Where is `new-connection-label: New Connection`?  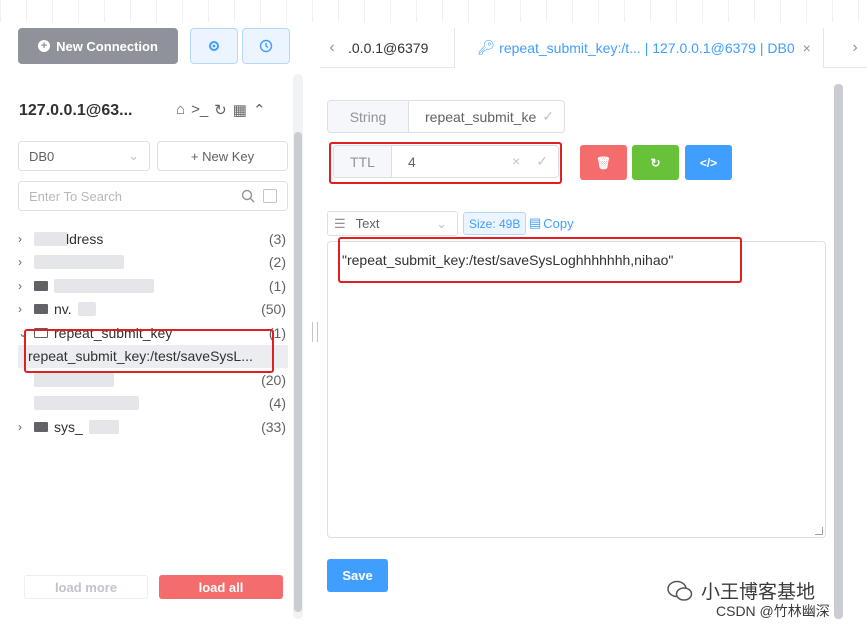 new-connection-label: New Connection is located at coordinates (107, 46).